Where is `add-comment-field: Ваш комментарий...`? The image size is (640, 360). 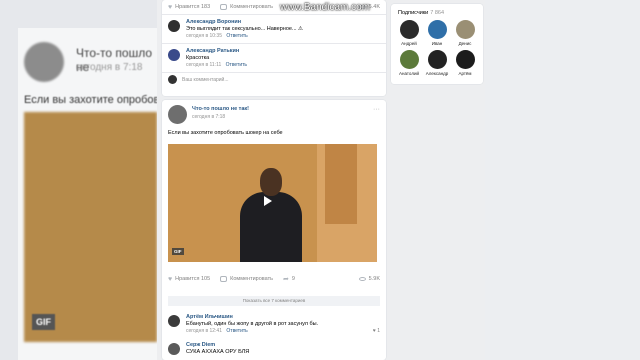 add-comment-field: Ваш комментарий... is located at coordinates (274, 79).